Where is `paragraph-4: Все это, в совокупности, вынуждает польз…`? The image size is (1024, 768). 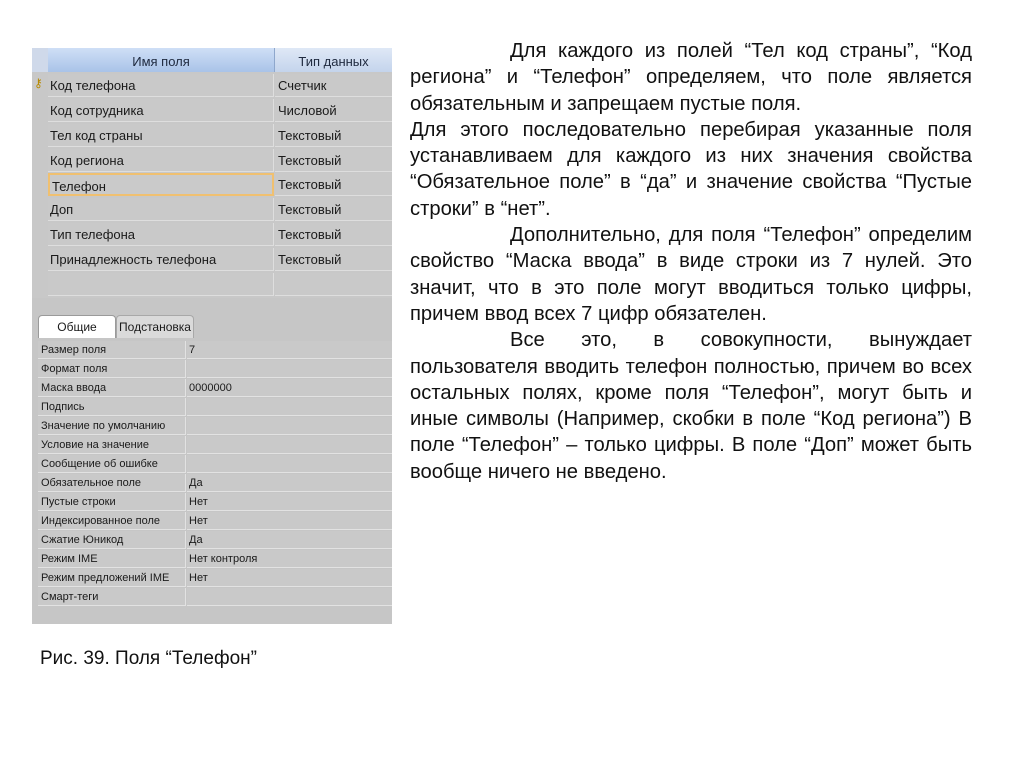 paragraph-4: Все это, в совокупности, вынуждает польз… is located at coordinates (691, 406).